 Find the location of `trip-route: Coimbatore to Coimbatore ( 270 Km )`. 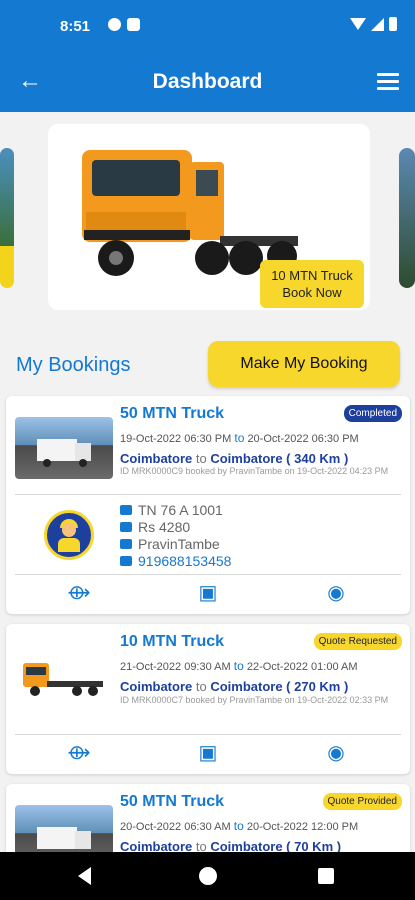

trip-route: Coimbatore to Coimbatore ( 270 Km ) is located at coordinates (234, 686).